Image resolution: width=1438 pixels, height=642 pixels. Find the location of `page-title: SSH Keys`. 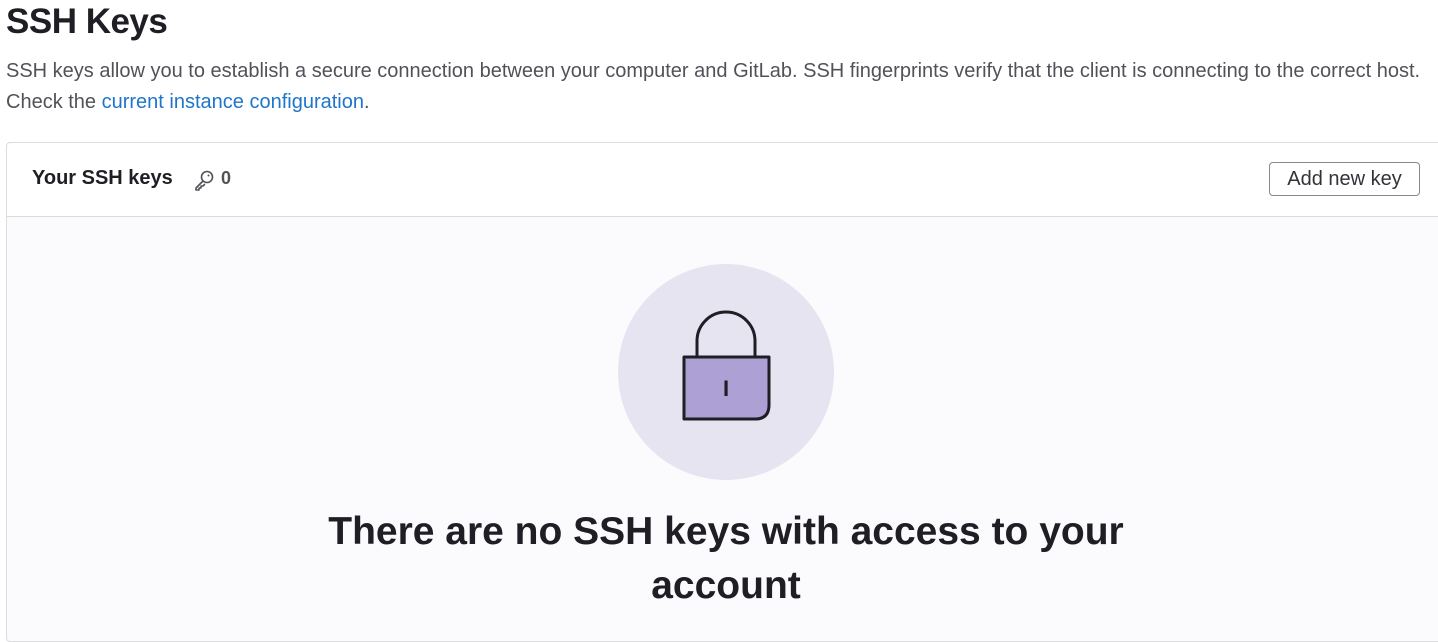

page-title: SSH Keys is located at coordinates (87, 21).